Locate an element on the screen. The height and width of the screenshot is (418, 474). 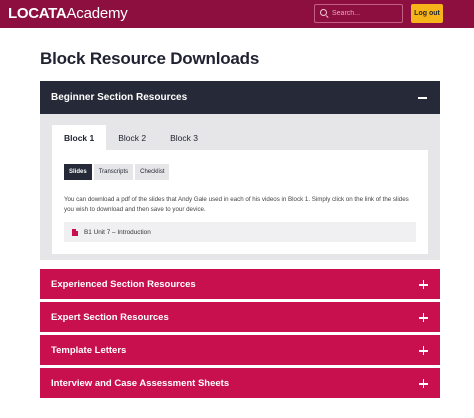
tab-block-1: Block 1 is located at coordinates (79, 137).